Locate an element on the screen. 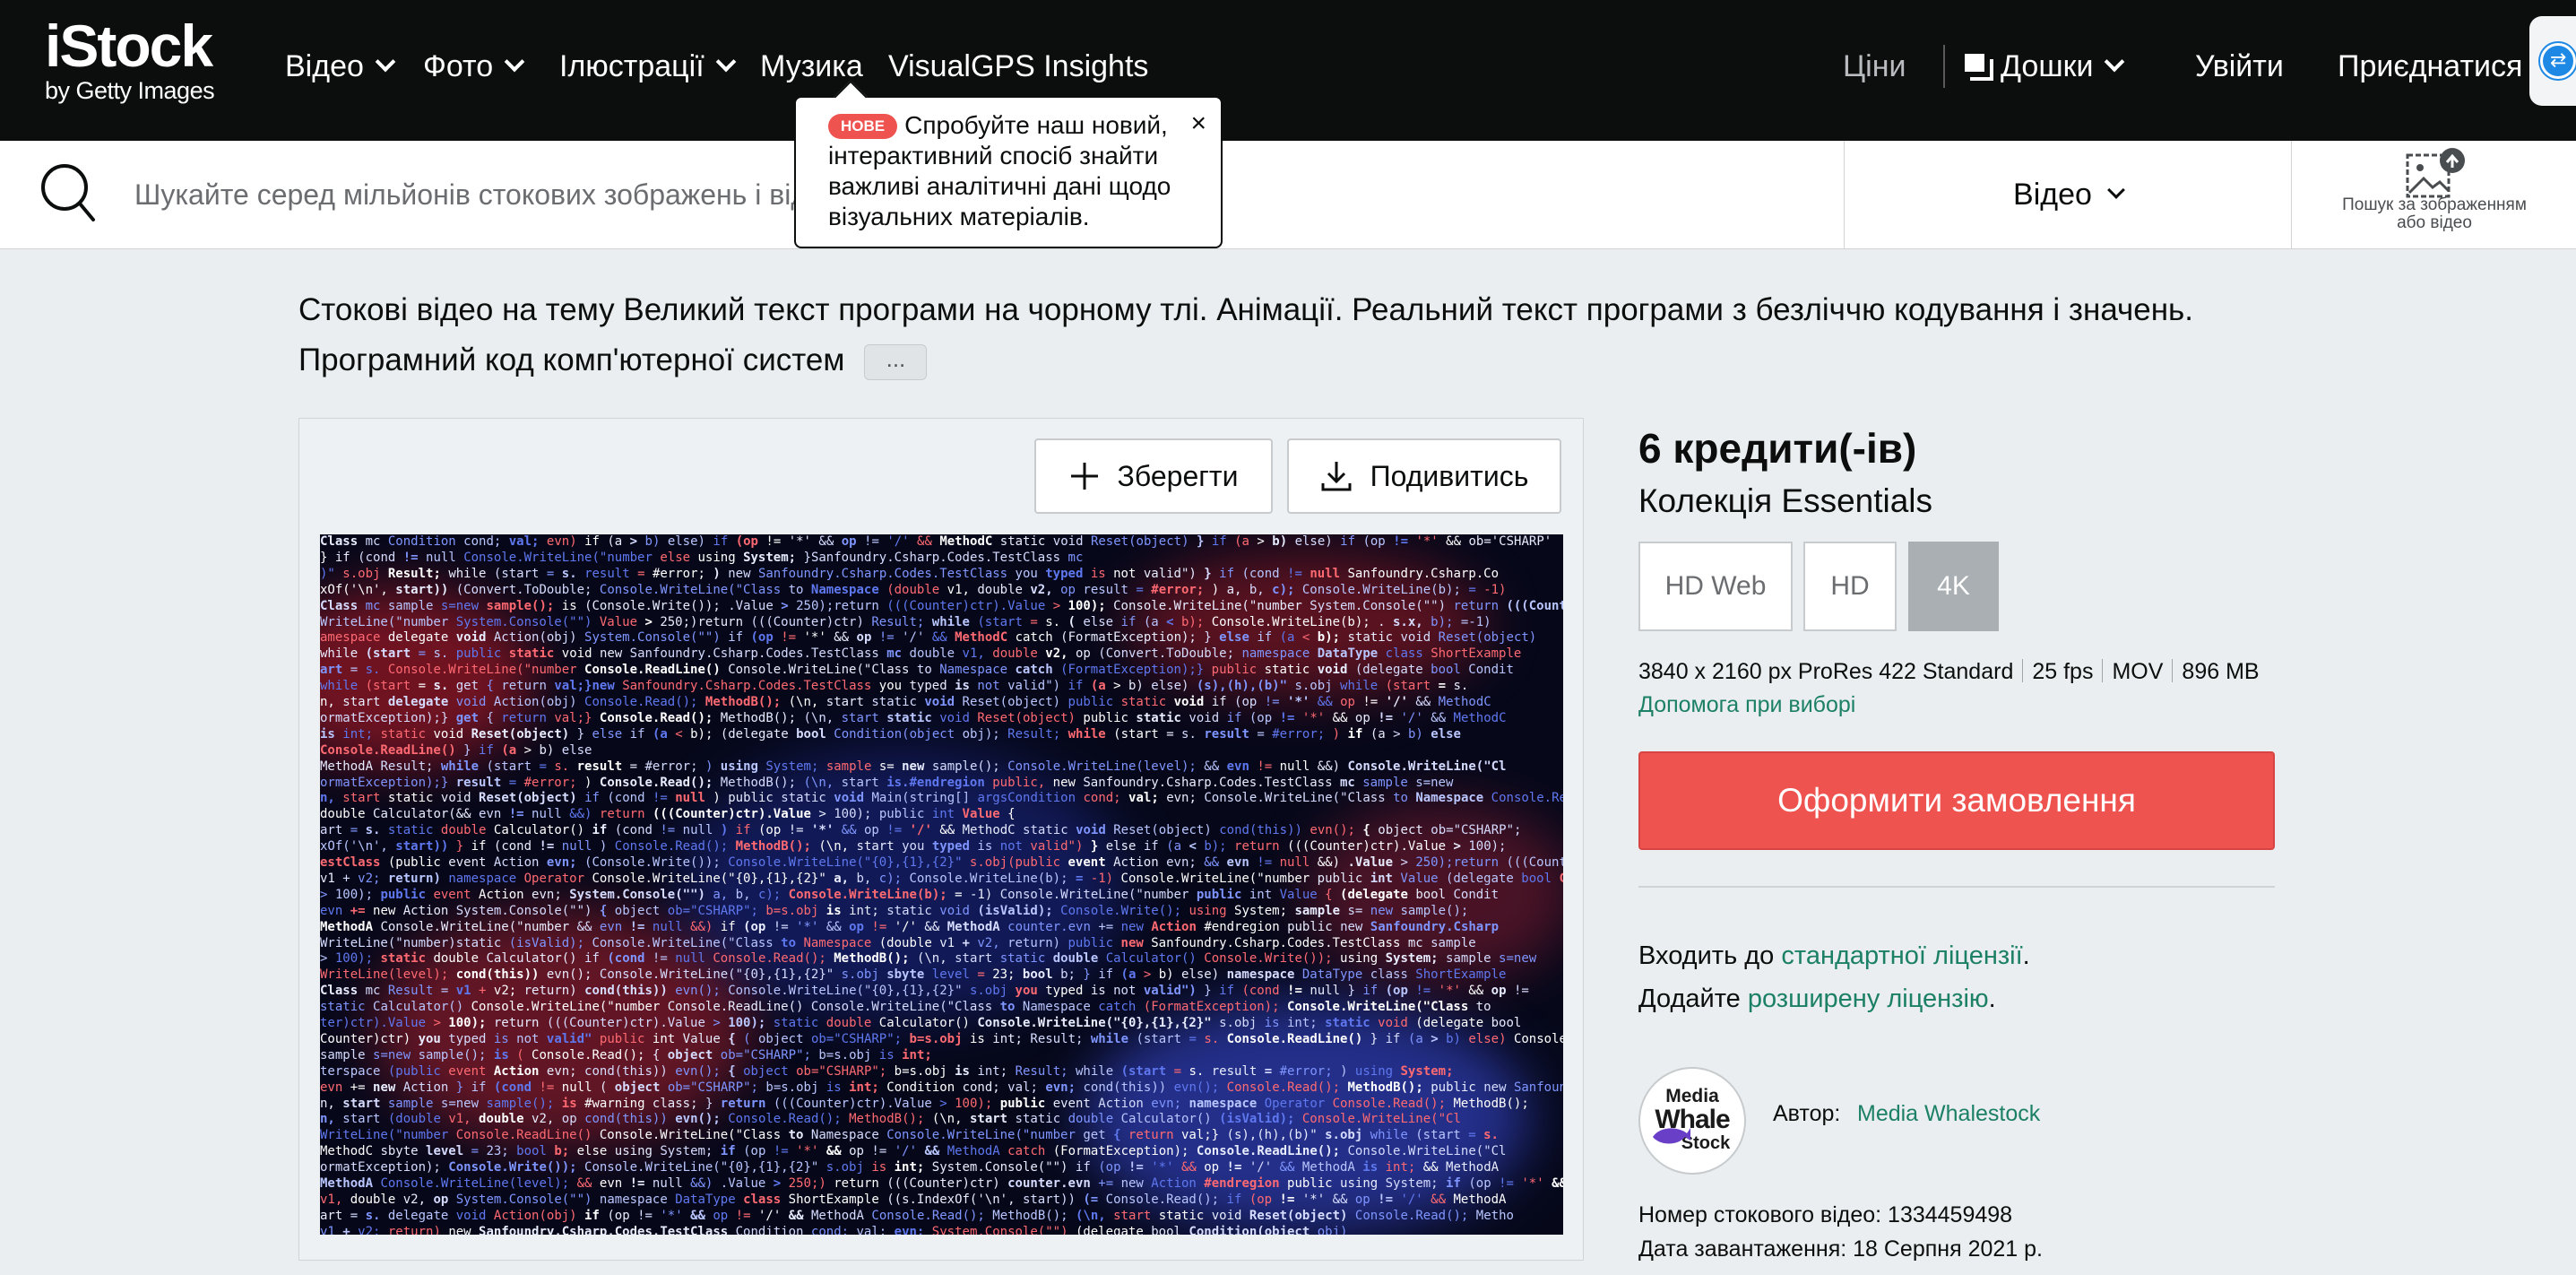 The height and width of the screenshot is (1275, 2576). code-token: object is located at coordinates (694, 1054).